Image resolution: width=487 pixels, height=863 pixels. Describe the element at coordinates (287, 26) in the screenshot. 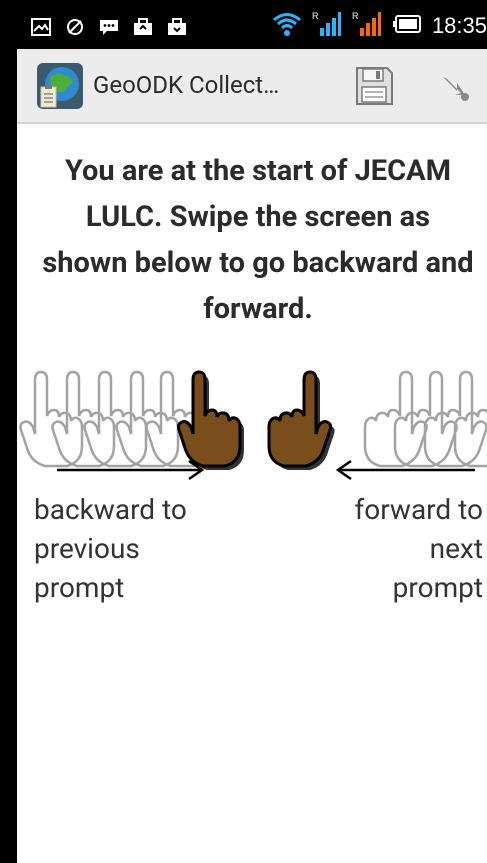

I see `wifi-icon` at that location.